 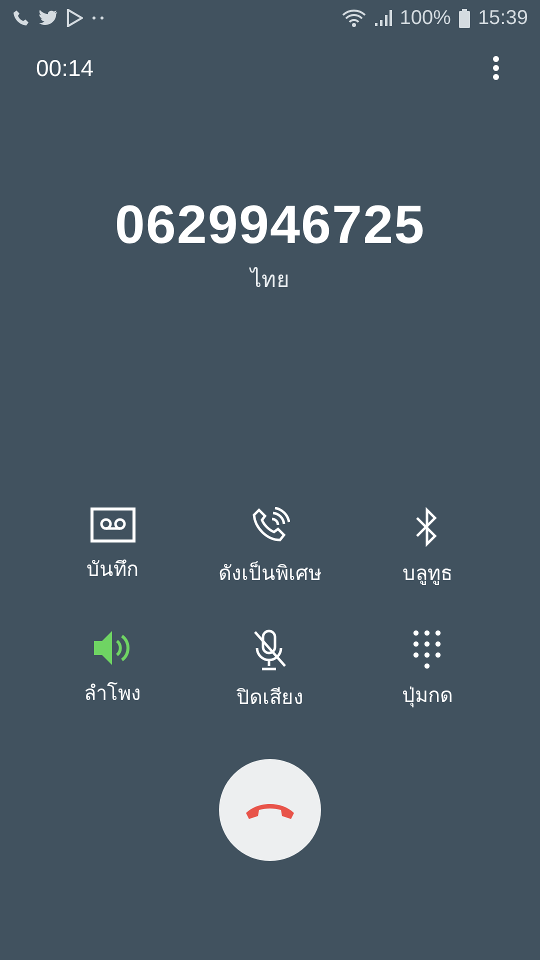 I want to click on caller-location: ไทย, so click(x=269, y=280).